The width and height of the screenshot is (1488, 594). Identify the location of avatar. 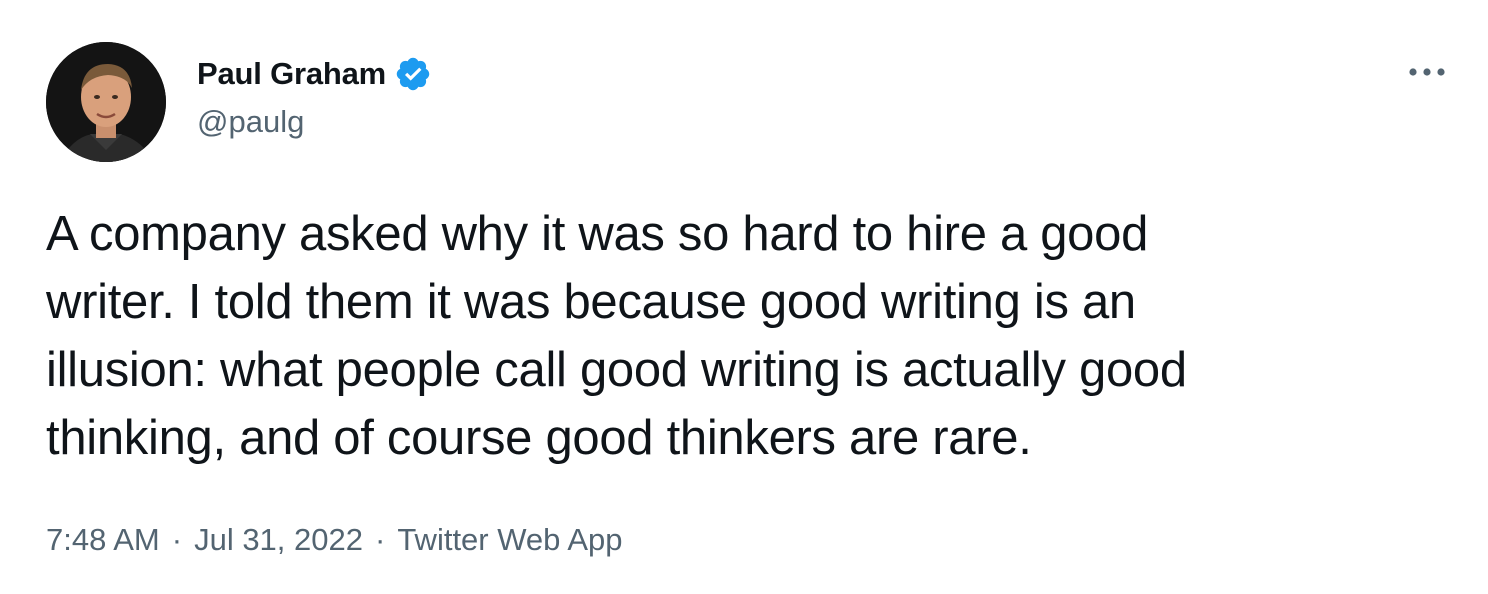
(106, 102).